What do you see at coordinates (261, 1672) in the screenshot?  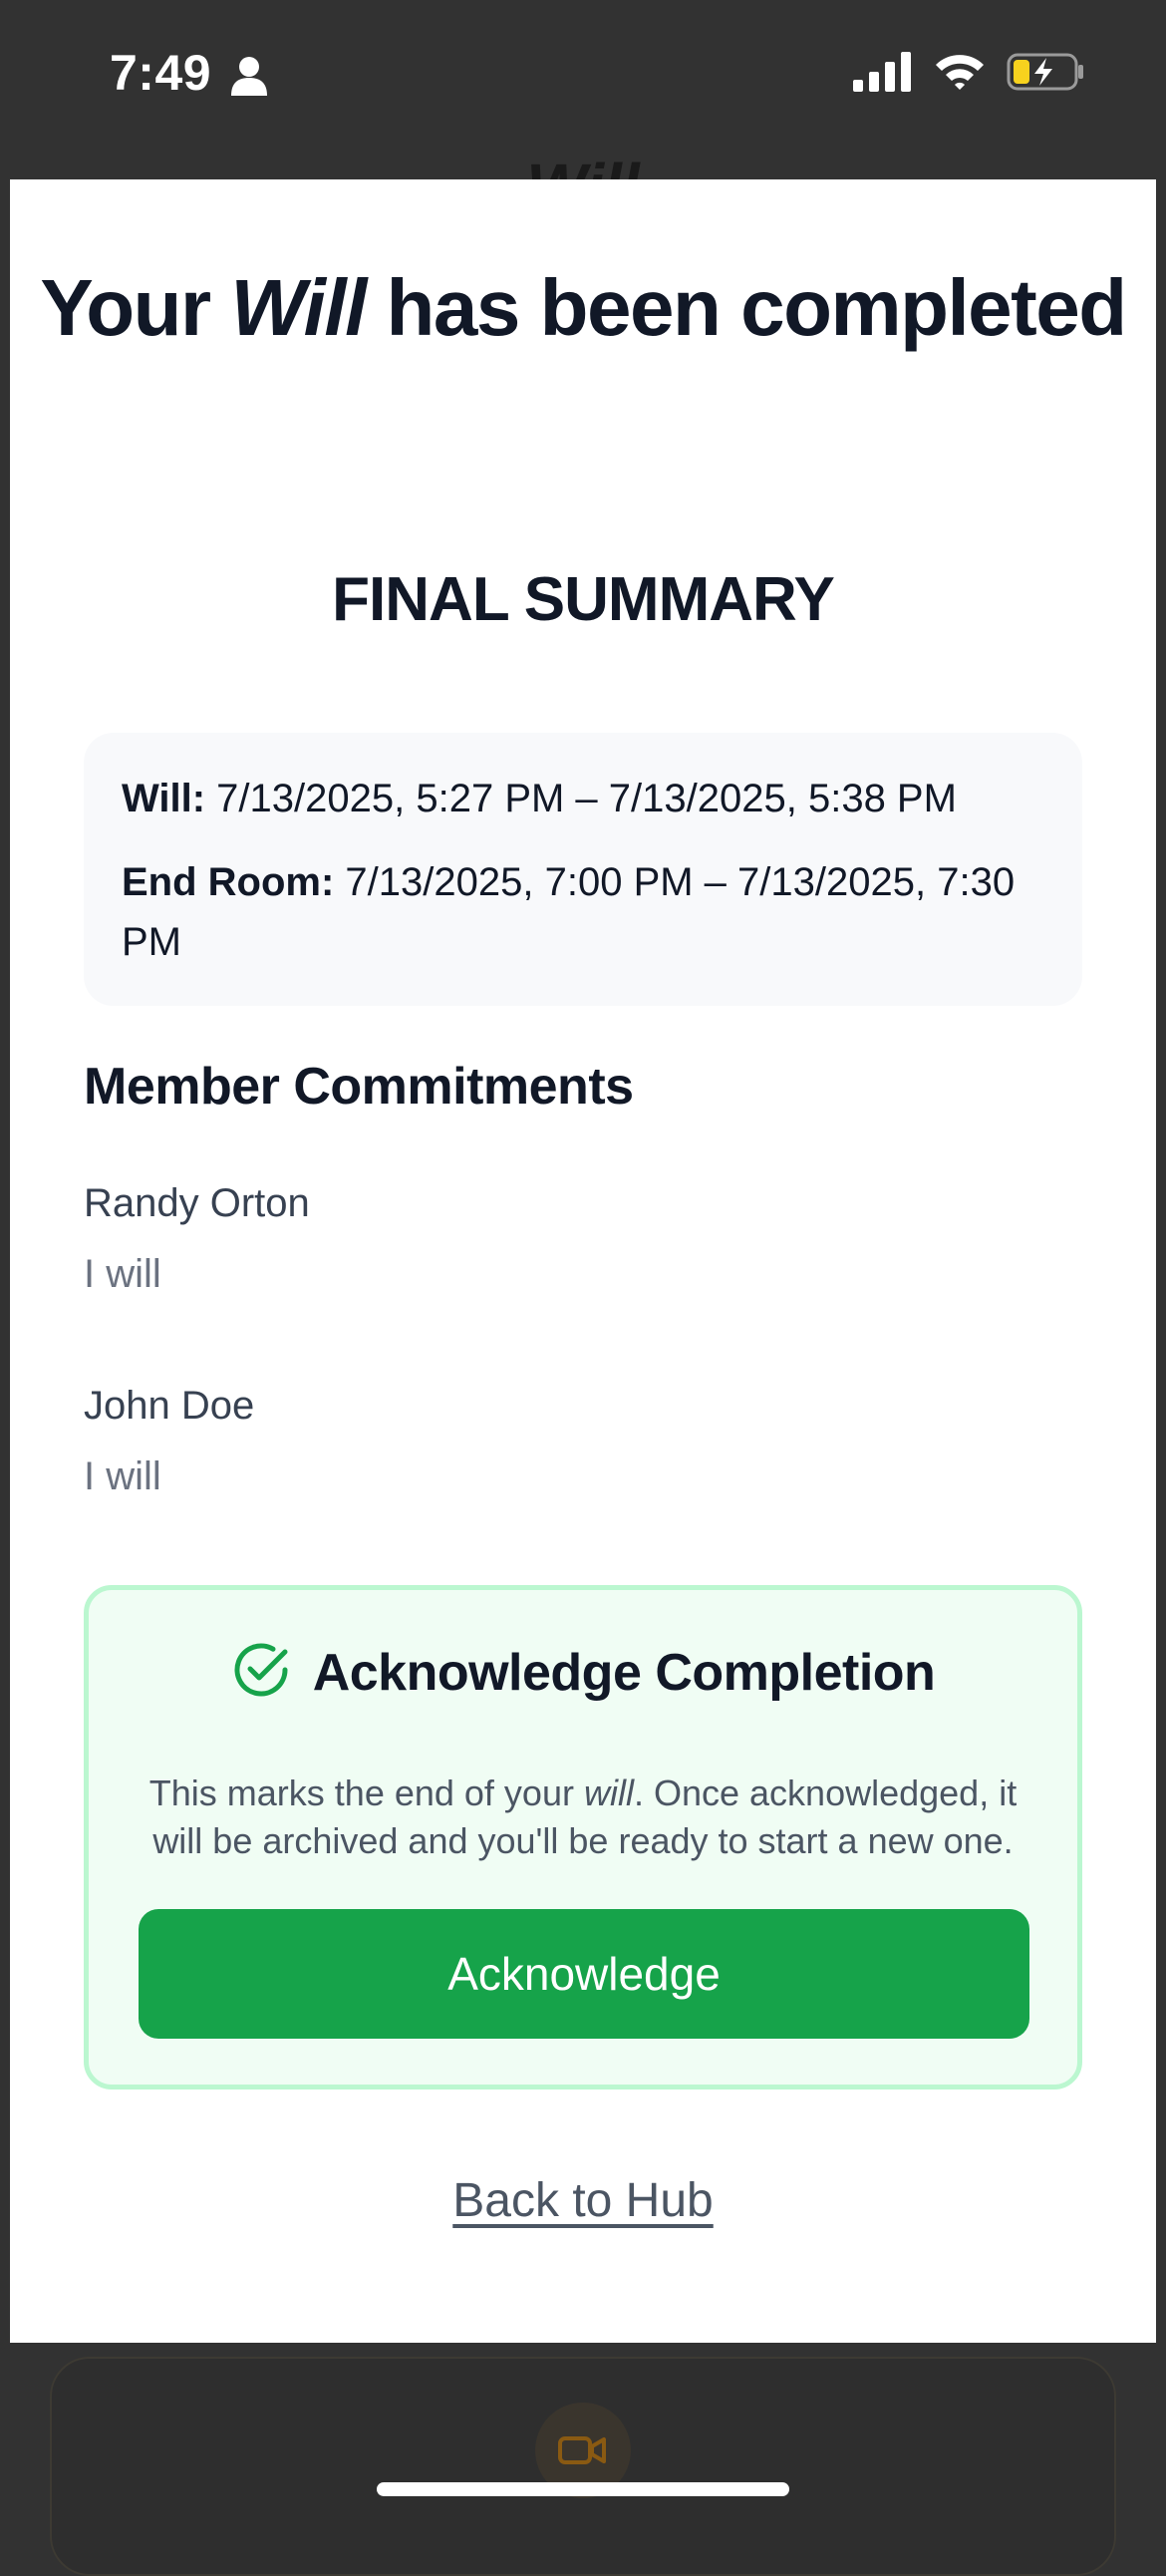 I see `check-circle-icon` at bounding box center [261, 1672].